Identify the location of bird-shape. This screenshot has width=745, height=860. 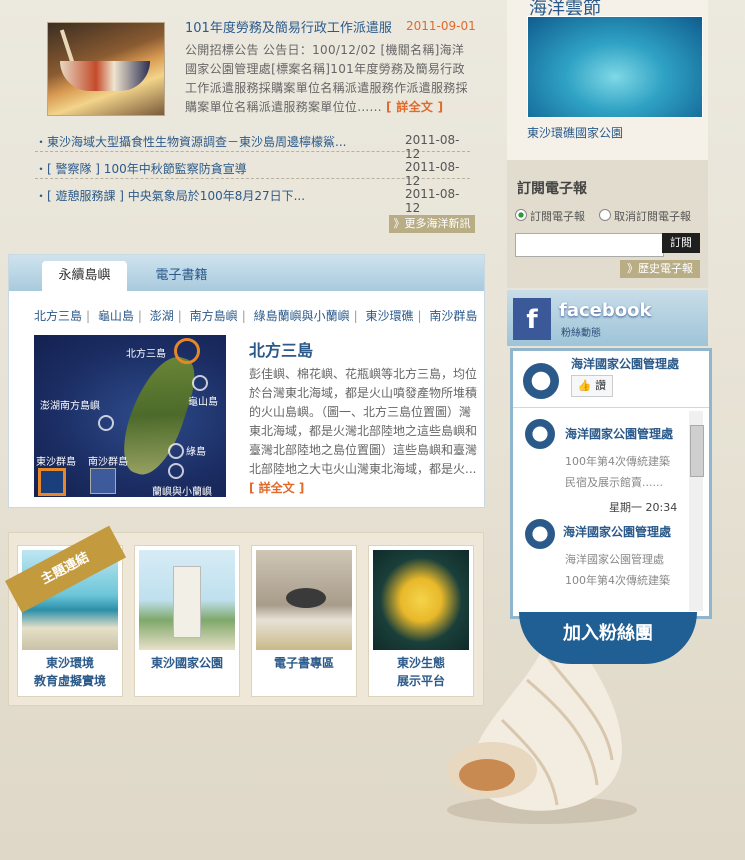
(306, 598).